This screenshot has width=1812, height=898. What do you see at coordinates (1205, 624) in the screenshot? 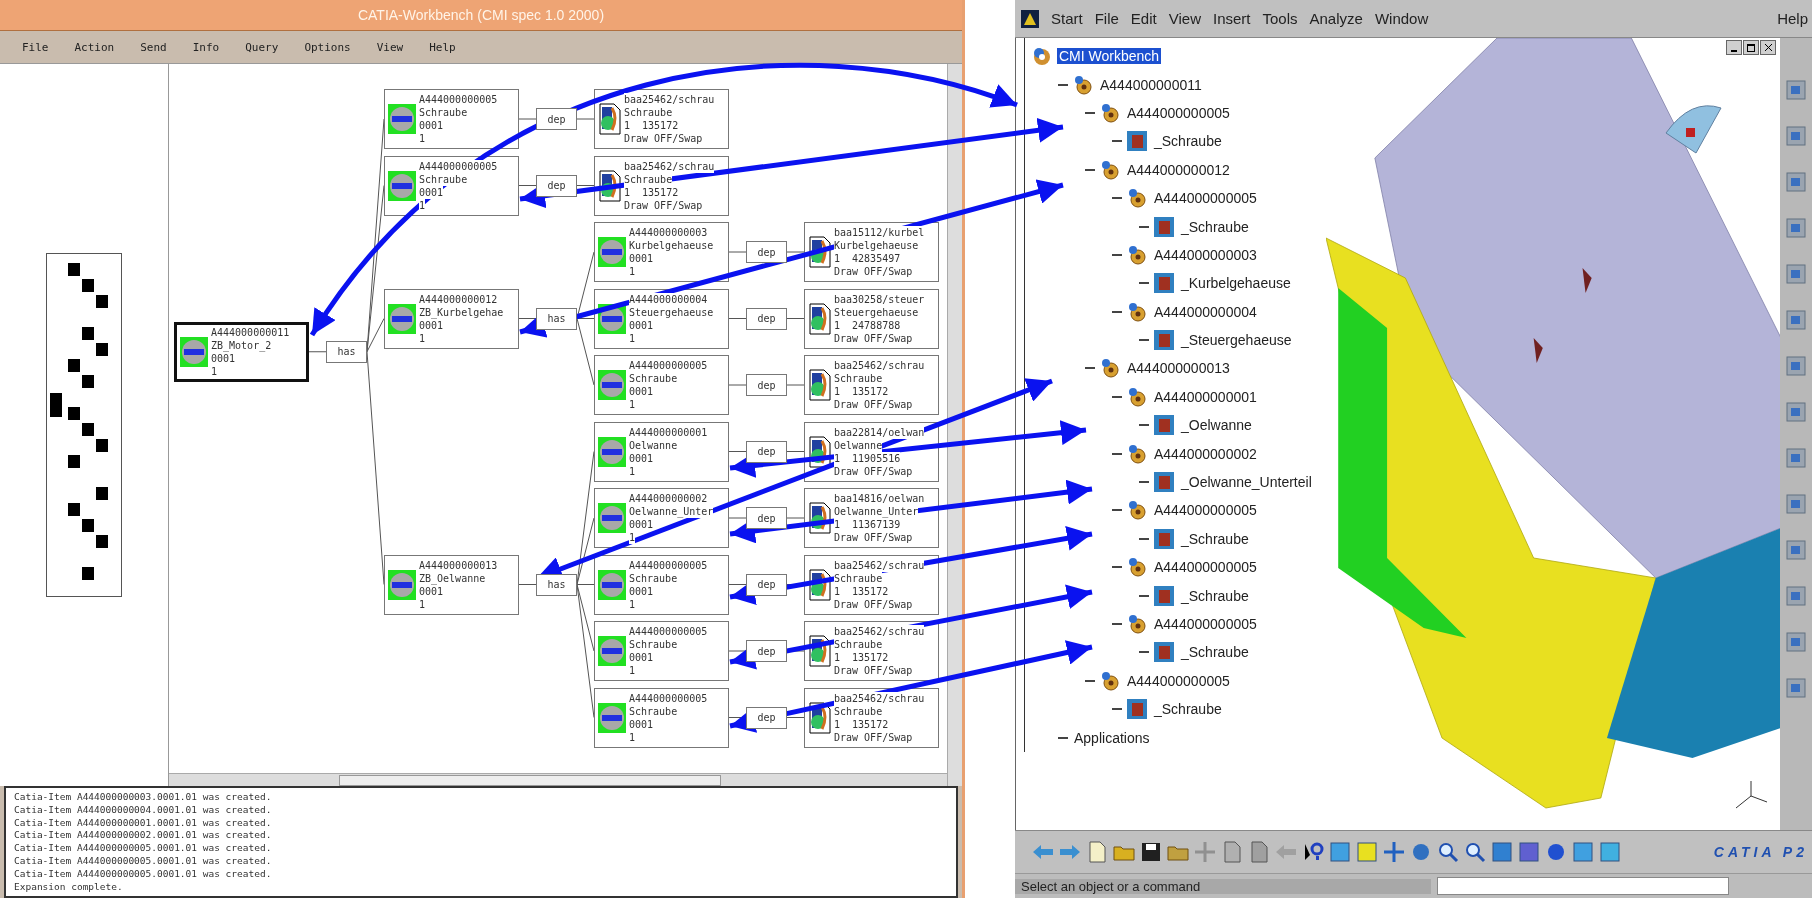
I see `tree-item: A444000000005` at bounding box center [1205, 624].